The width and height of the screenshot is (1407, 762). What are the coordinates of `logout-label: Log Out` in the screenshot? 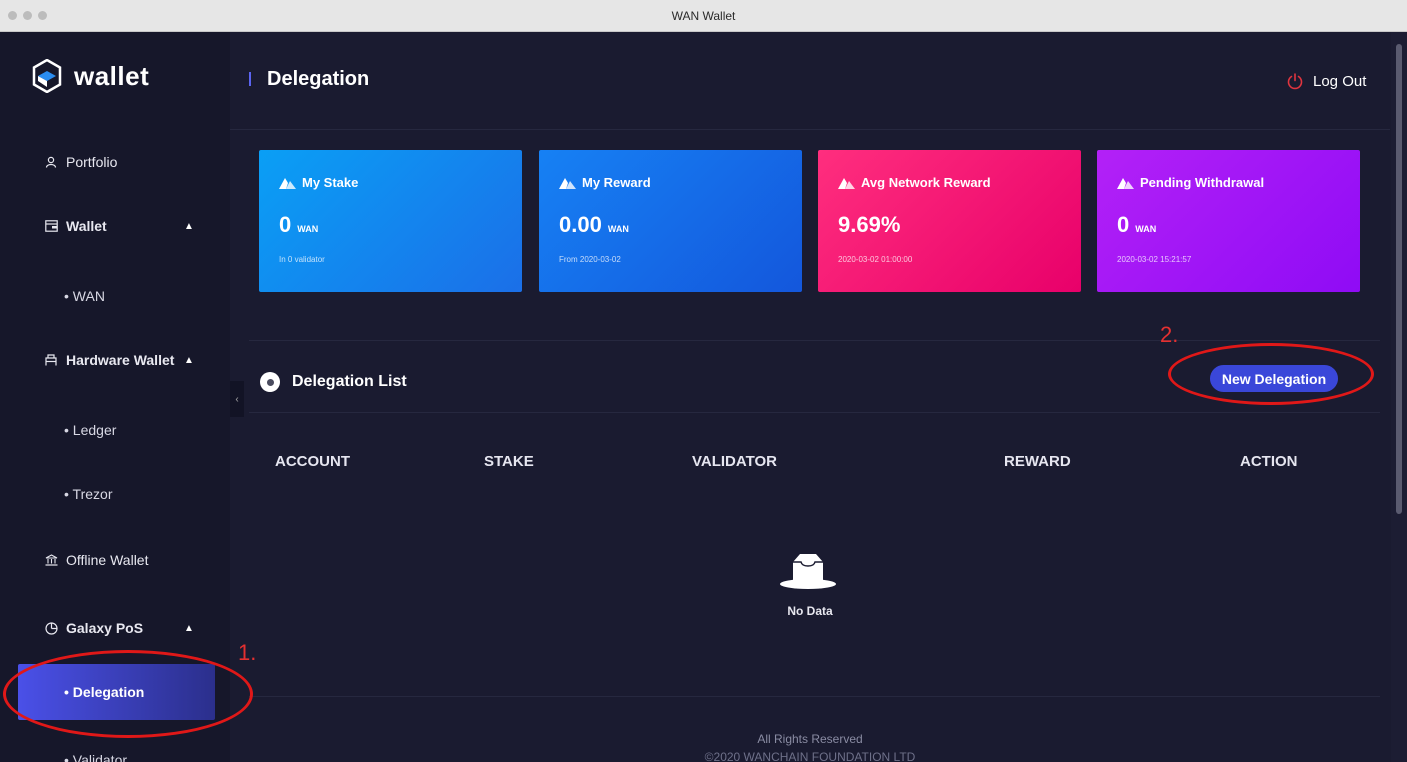 It's located at (1340, 81).